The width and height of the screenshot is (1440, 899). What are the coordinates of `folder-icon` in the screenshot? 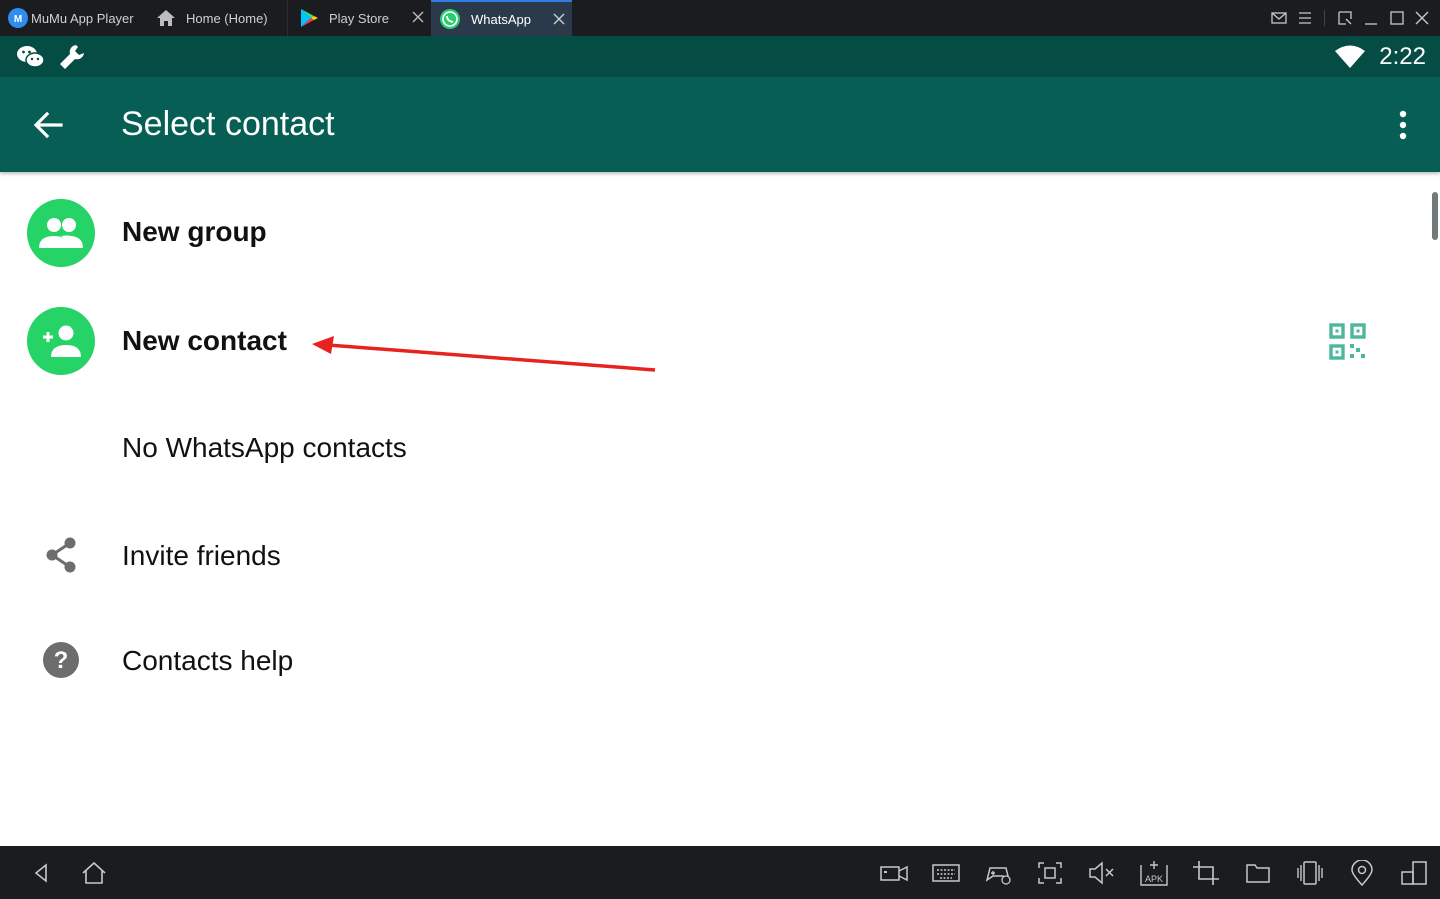 It's located at (1258, 873).